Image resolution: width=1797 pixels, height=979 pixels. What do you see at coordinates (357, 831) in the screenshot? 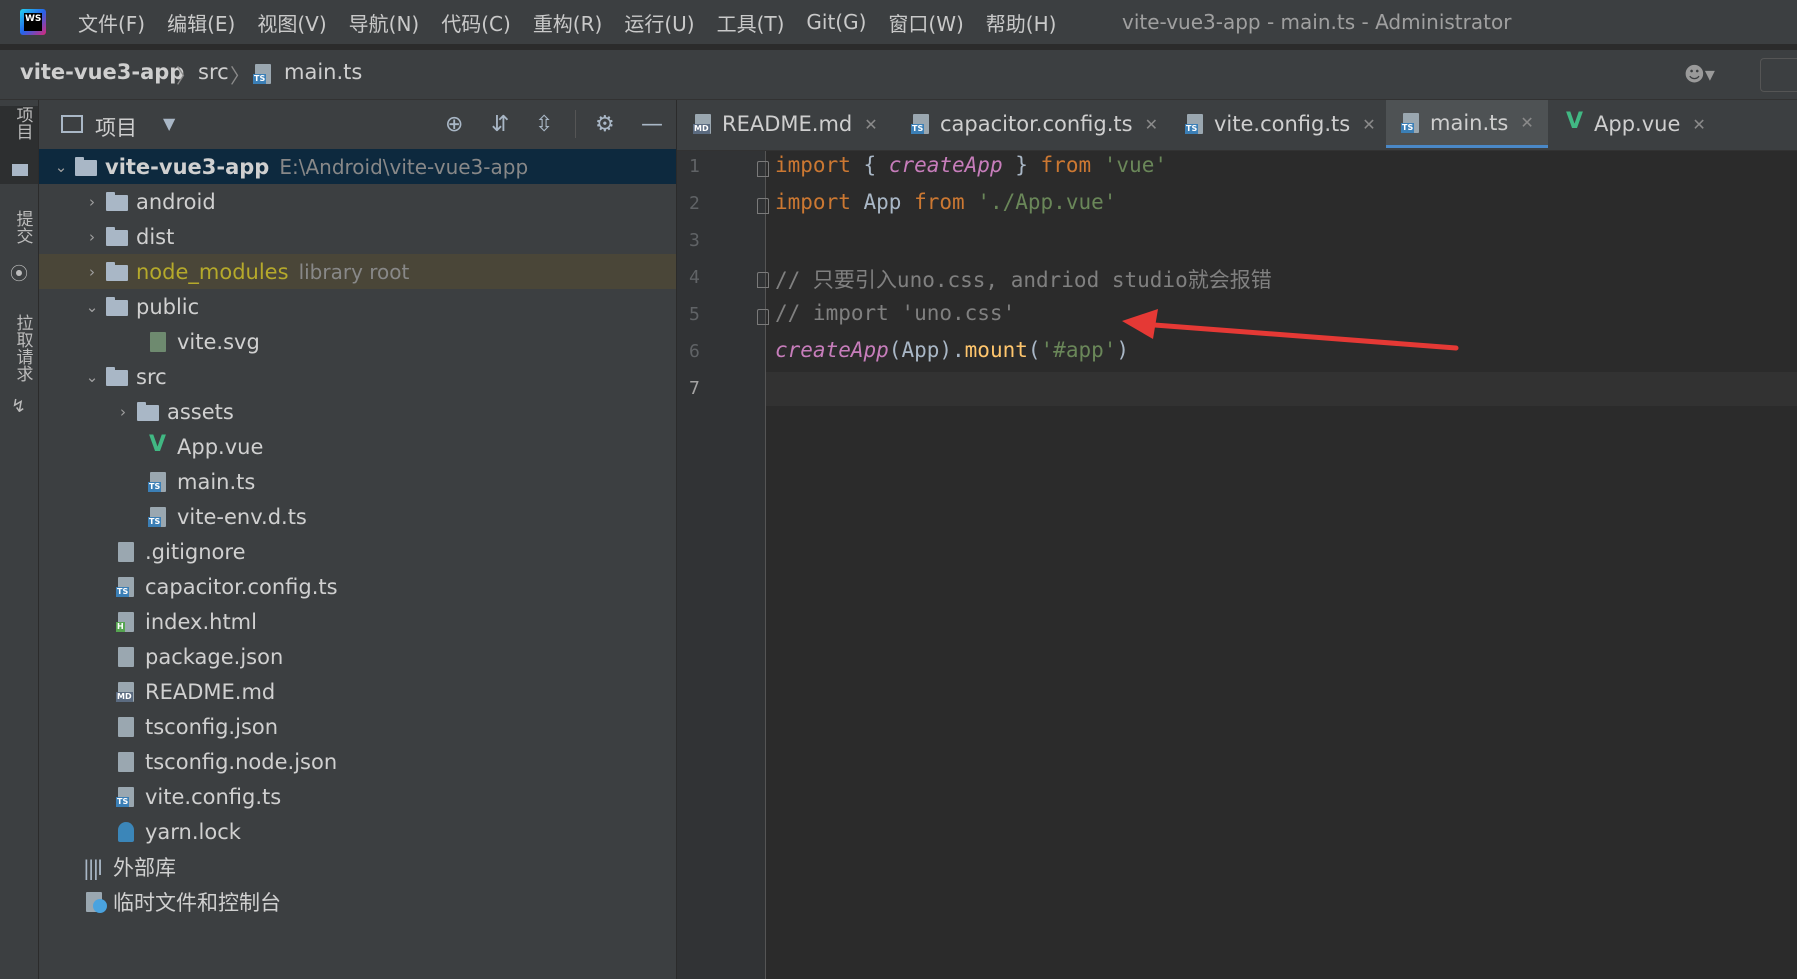
I see `tree-item-yarn-lock: yarn.lock` at bounding box center [357, 831].